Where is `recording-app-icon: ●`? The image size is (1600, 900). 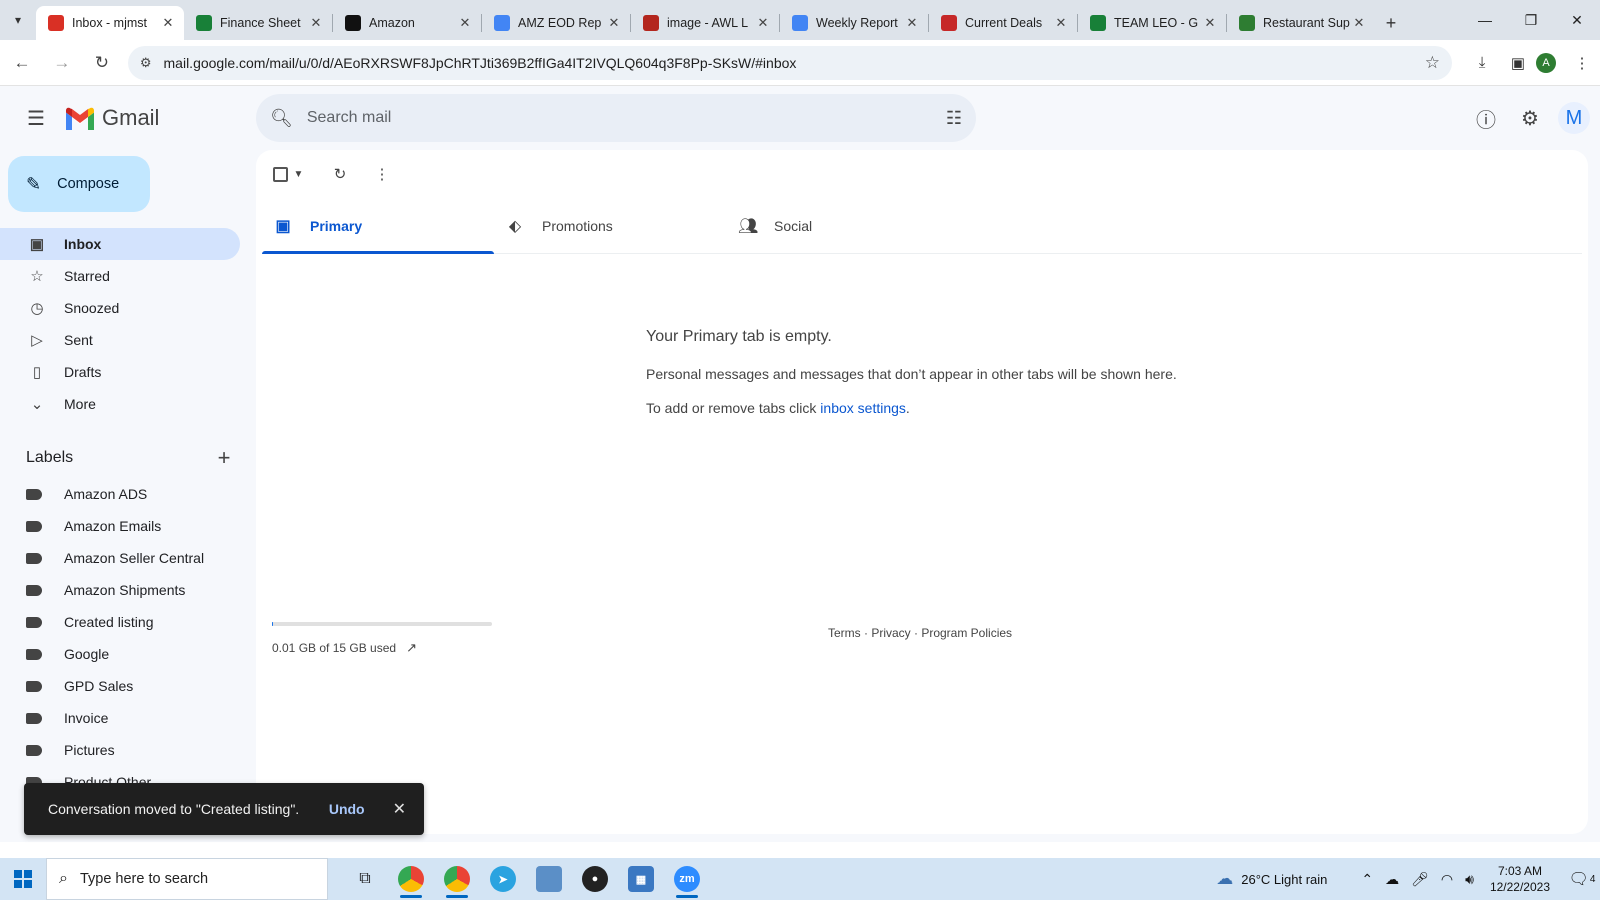
recording-app-icon: ● is located at coordinates (595, 879).